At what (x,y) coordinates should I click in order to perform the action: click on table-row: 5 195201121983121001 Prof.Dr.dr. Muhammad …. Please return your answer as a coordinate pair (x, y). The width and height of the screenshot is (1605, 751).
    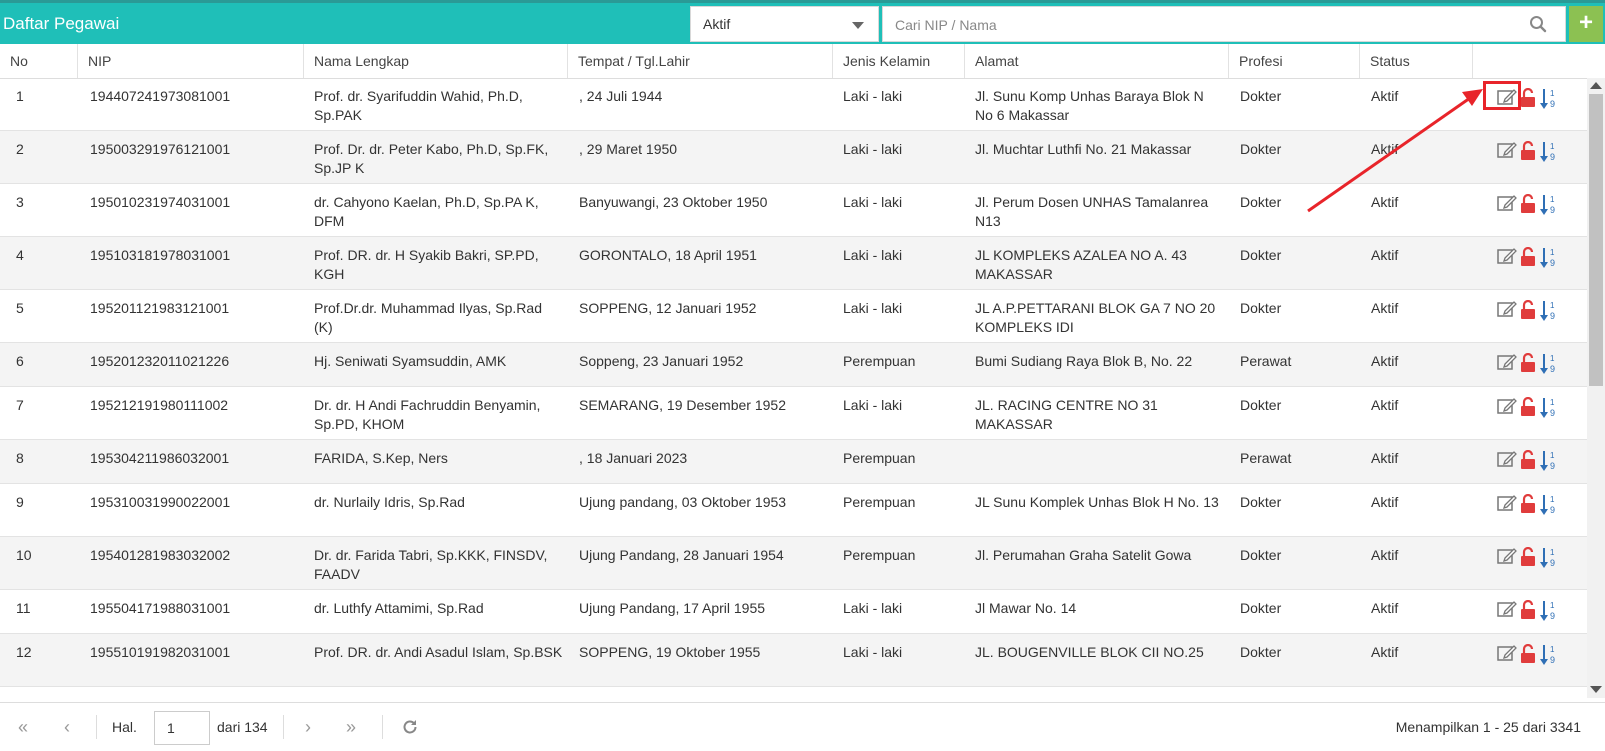
    Looking at the image, I should click on (793, 316).